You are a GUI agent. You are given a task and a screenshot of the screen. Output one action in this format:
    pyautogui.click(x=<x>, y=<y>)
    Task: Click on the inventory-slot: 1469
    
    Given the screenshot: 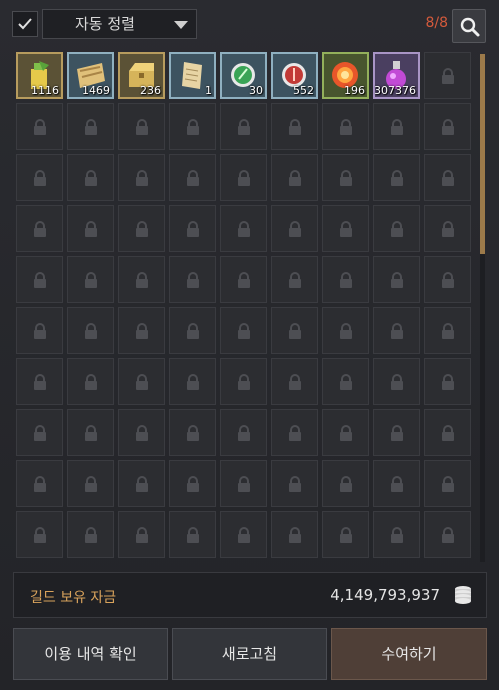 What is the action you would take?
    pyautogui.click(x=90, y=75)
    